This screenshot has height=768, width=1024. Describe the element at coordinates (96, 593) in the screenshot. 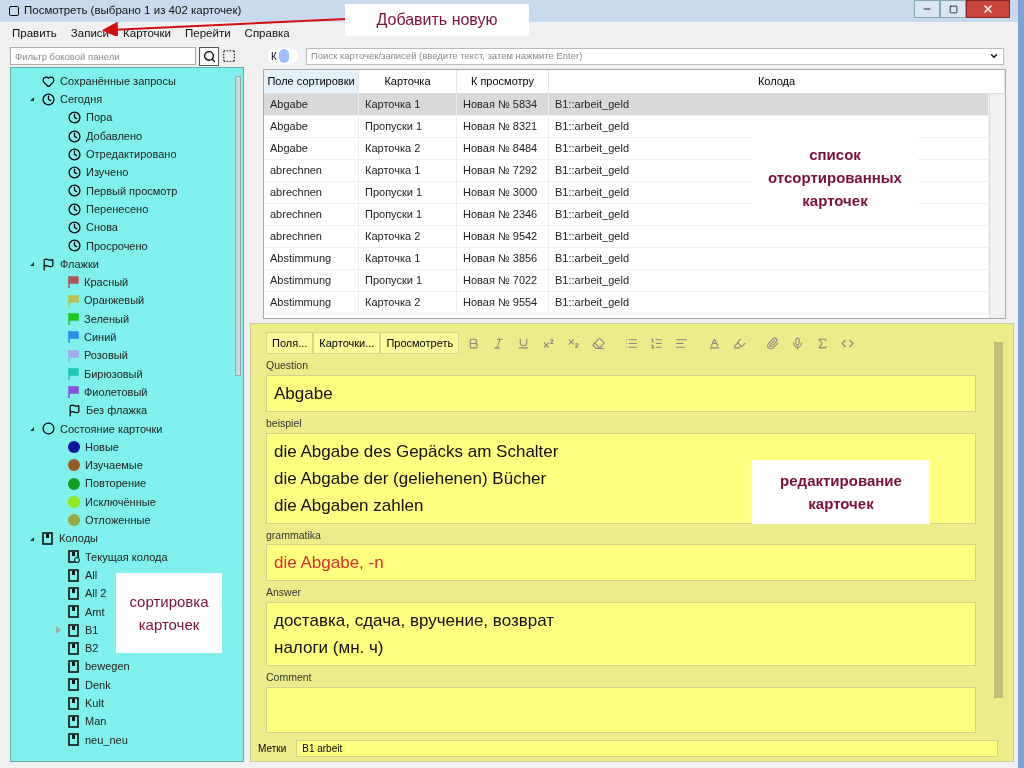

I see `sidebar-item: All 2` at that location.